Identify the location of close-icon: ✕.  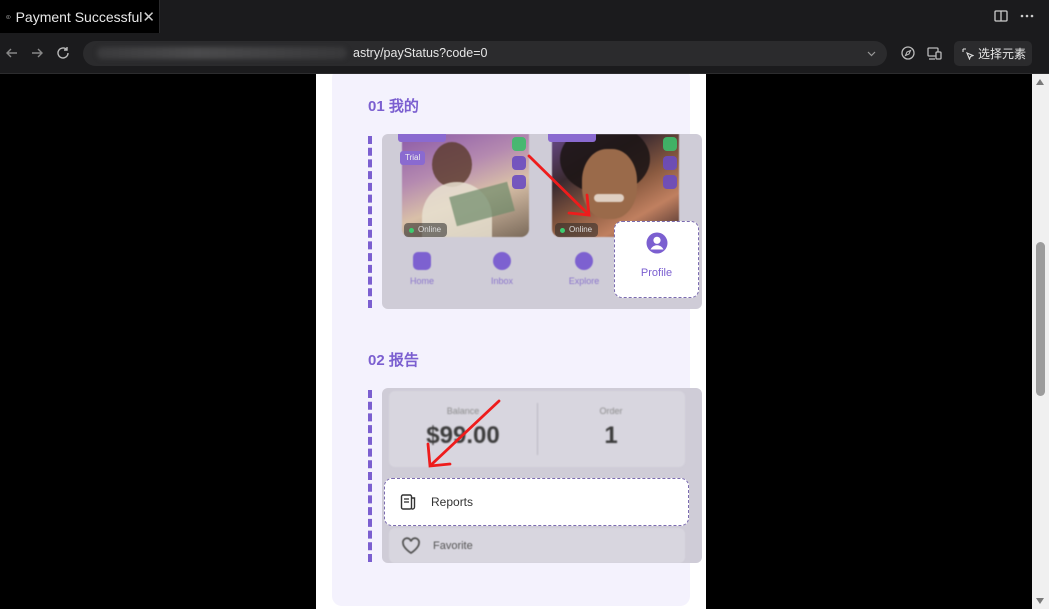
(148, 17).